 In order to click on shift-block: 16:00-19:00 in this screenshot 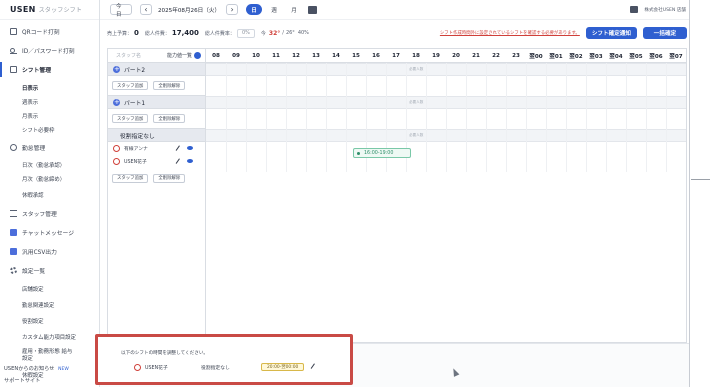, I will do `click(382, 153)`.